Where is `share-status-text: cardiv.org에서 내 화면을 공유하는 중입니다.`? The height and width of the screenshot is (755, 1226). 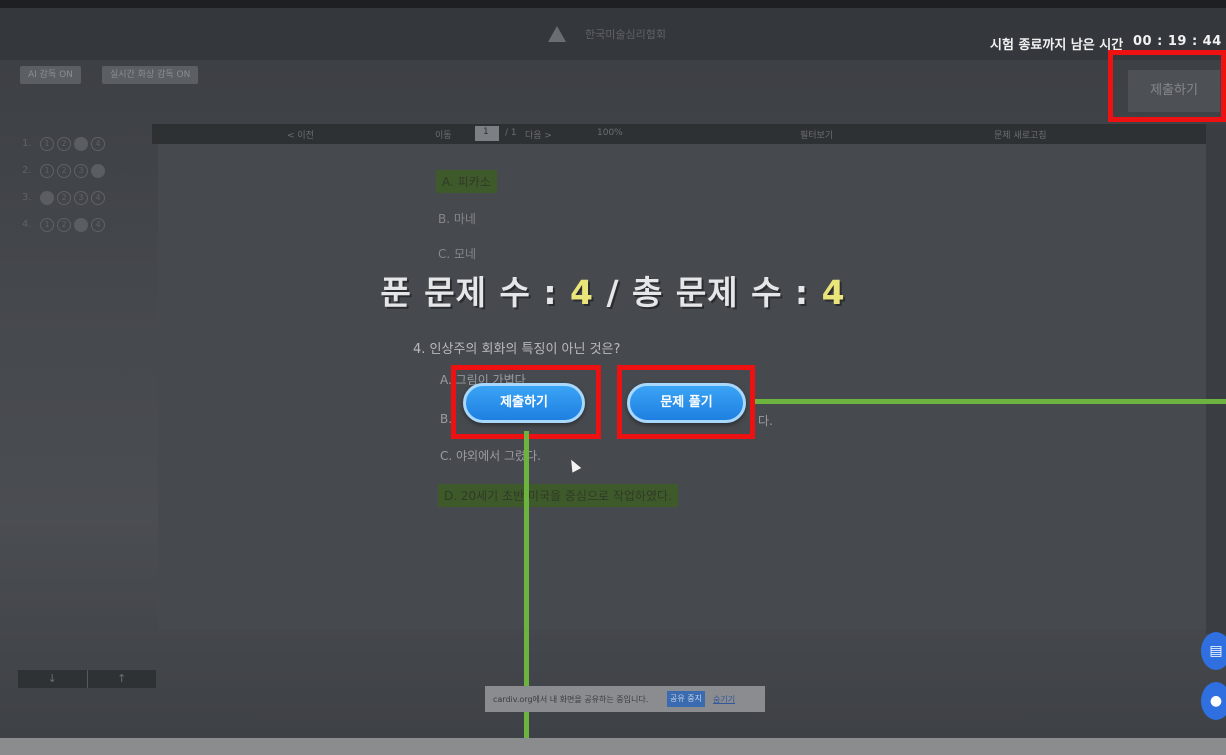 share-status-text: cardiv.org에서 내 화면을 공유하는 중입니다. is located at coordinates (571, 699).